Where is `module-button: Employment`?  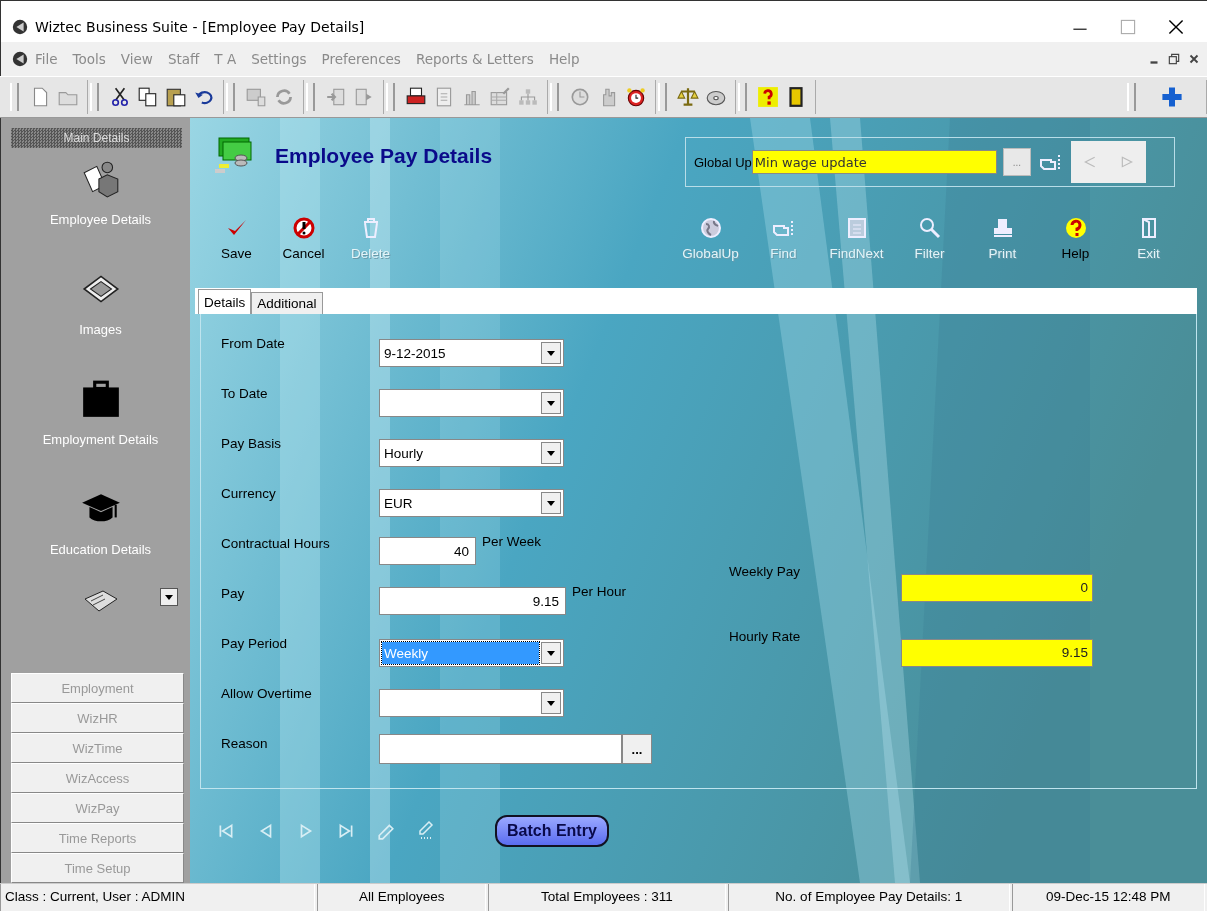
module-button: Employment is located at coordinates (97, 688).